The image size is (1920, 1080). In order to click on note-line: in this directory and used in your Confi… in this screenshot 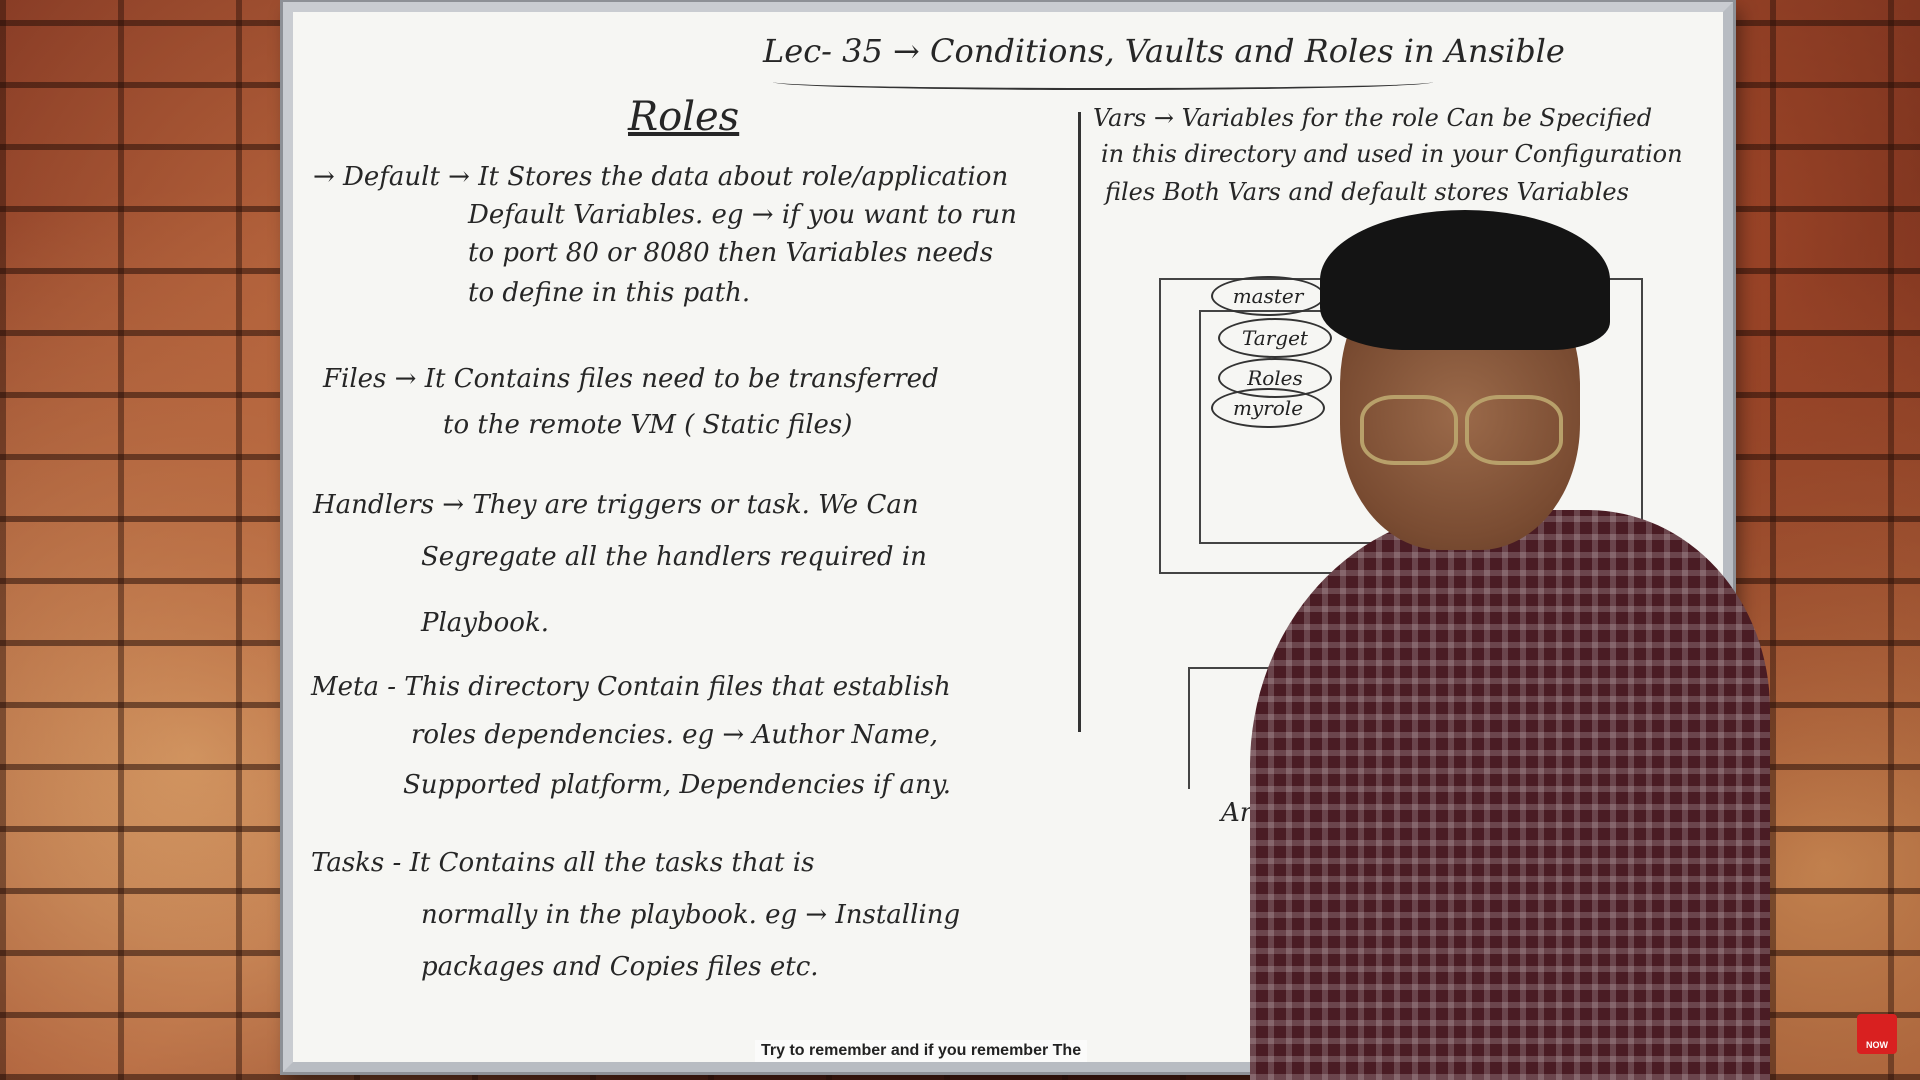, I will do `click(1392, 154)`.